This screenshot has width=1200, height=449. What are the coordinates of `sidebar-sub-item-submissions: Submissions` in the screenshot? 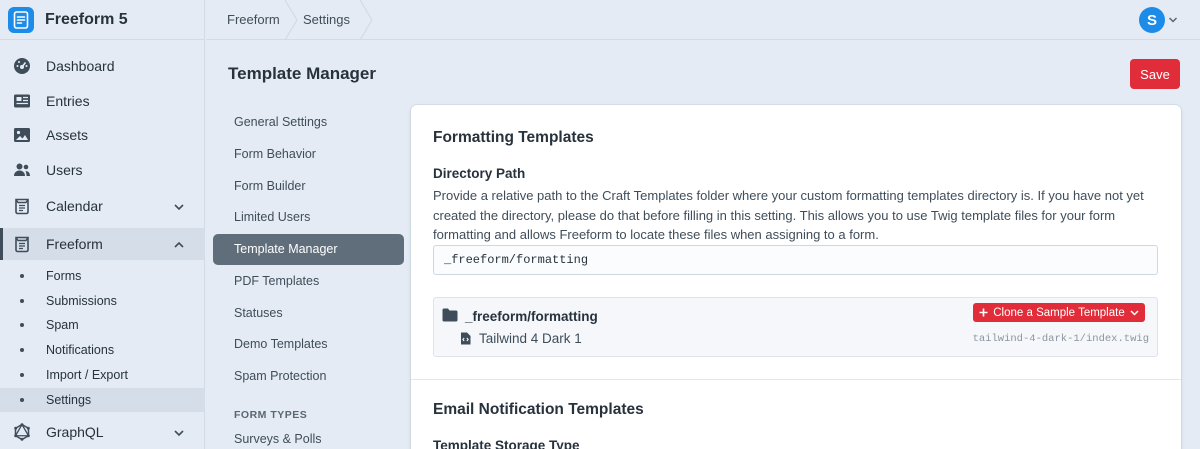 It's located at (102, 301).